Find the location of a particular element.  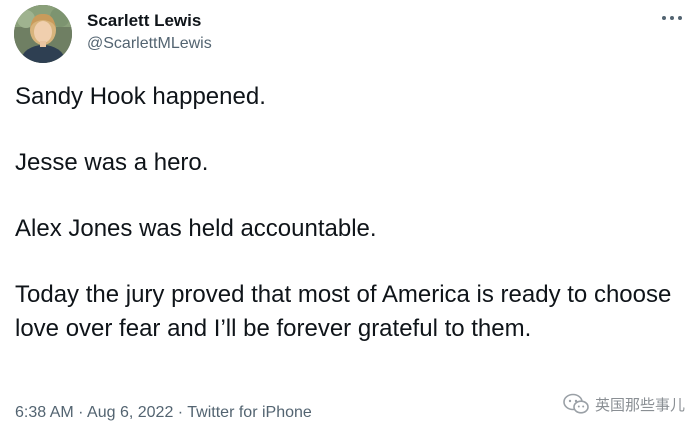

more-horizontal-icon is located at coordinates (672, 18).